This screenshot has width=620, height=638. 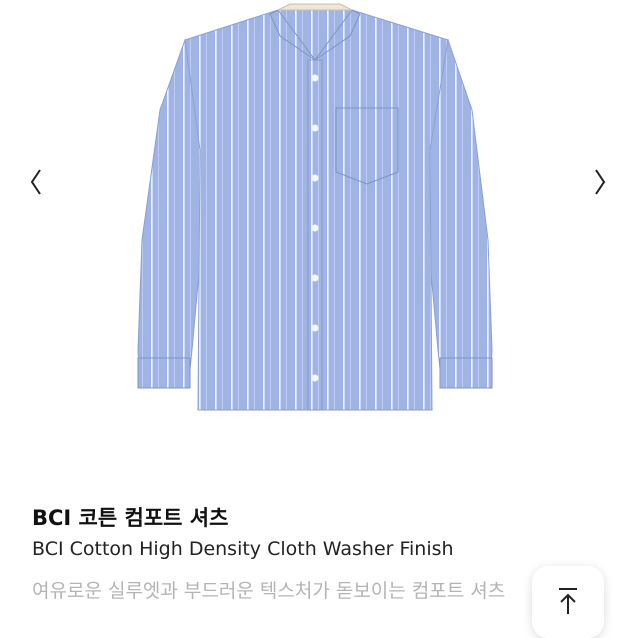 I want to click on product-title: BCI 코튼 컴포트 셔츠, so click(x=130, y=518).